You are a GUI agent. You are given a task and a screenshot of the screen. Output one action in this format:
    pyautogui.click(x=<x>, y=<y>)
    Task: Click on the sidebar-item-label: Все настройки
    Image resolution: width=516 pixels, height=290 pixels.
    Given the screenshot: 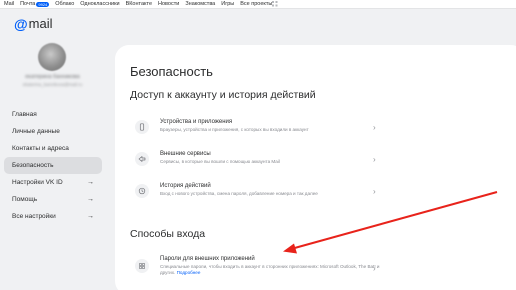 What is the action you would take?
    pyautogui.click(x=34, y=216)
    